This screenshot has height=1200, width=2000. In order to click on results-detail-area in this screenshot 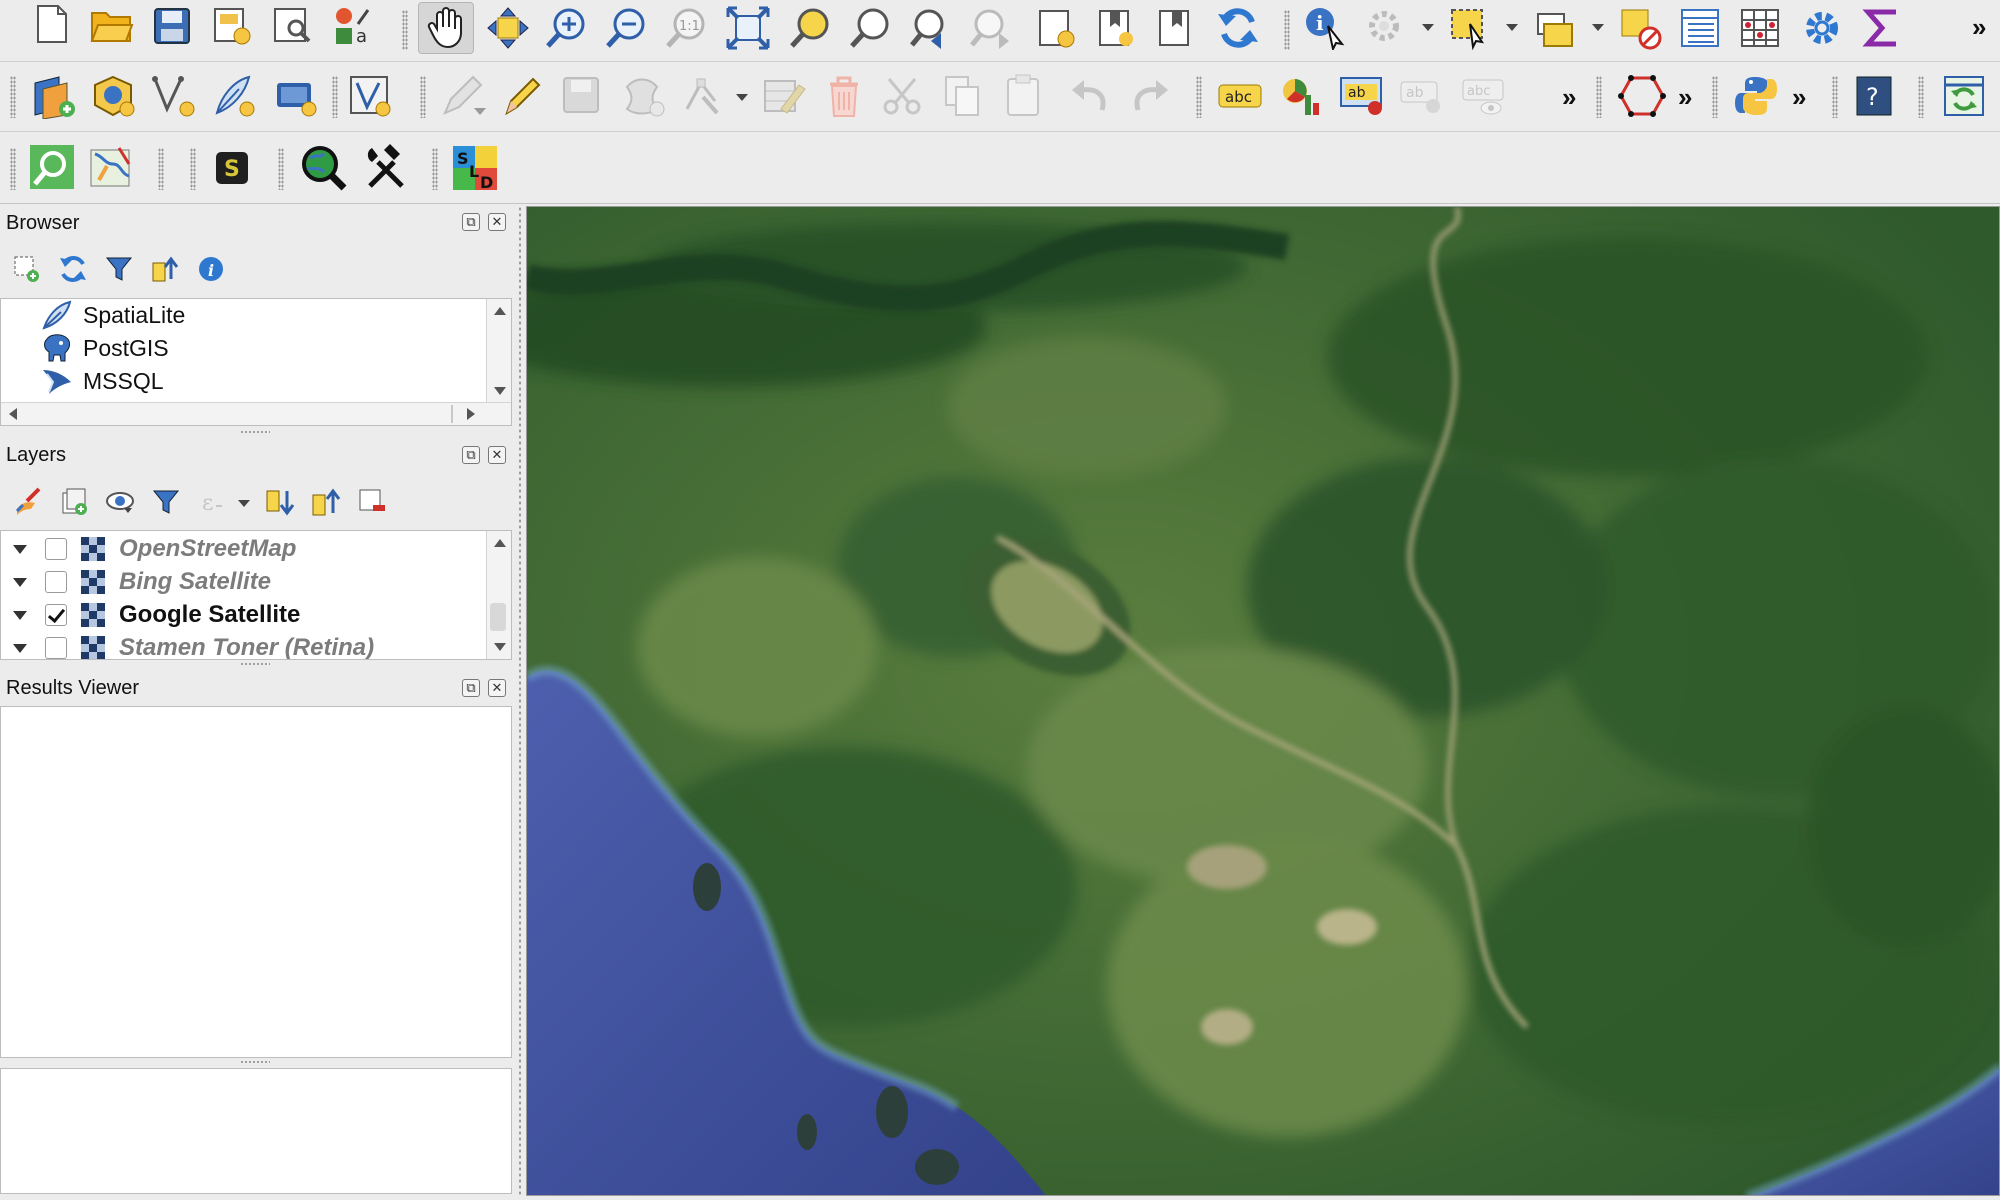, I will do `click(256, 1131)`.